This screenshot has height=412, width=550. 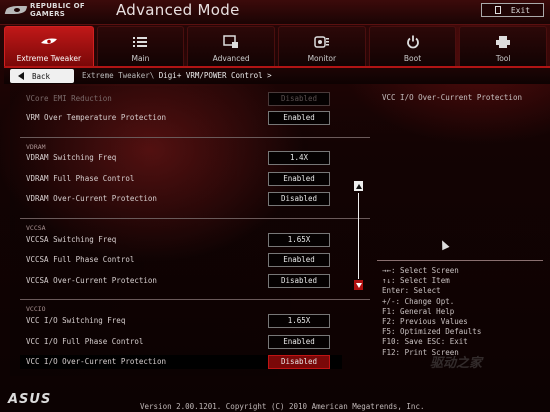 What do you see at coordinates (181, 362) in the screenshot?
I see `setting-vcc-io-over-current-protection: VCC I/O Over-Current Protection Disabled` at bounding box center [181, 362].